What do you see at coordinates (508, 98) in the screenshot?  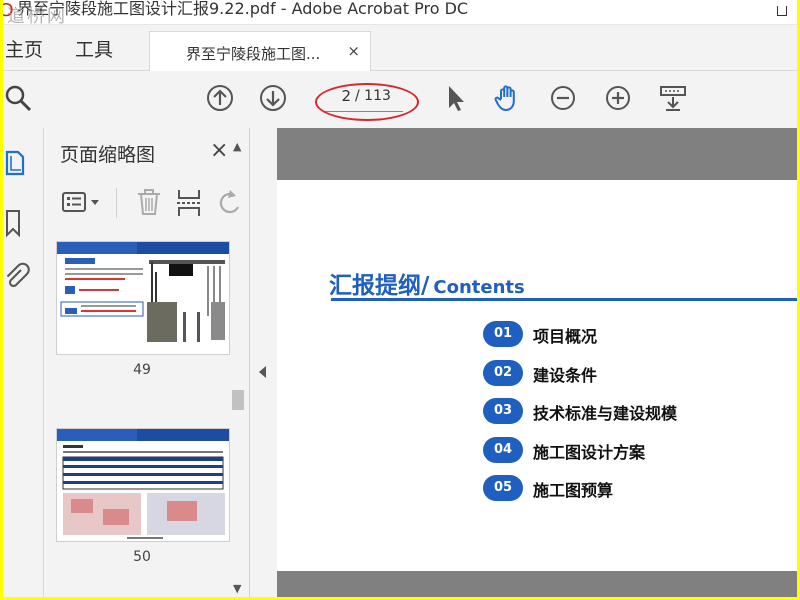 I see `hand-icon` at bounding box center [508, 98].